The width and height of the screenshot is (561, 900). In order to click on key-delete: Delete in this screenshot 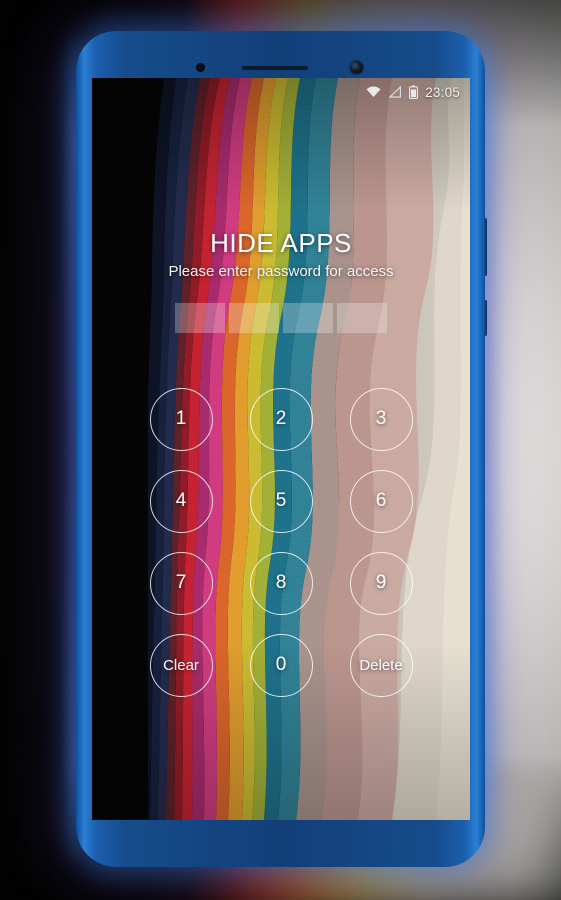, I will do `click(381, 665)`.